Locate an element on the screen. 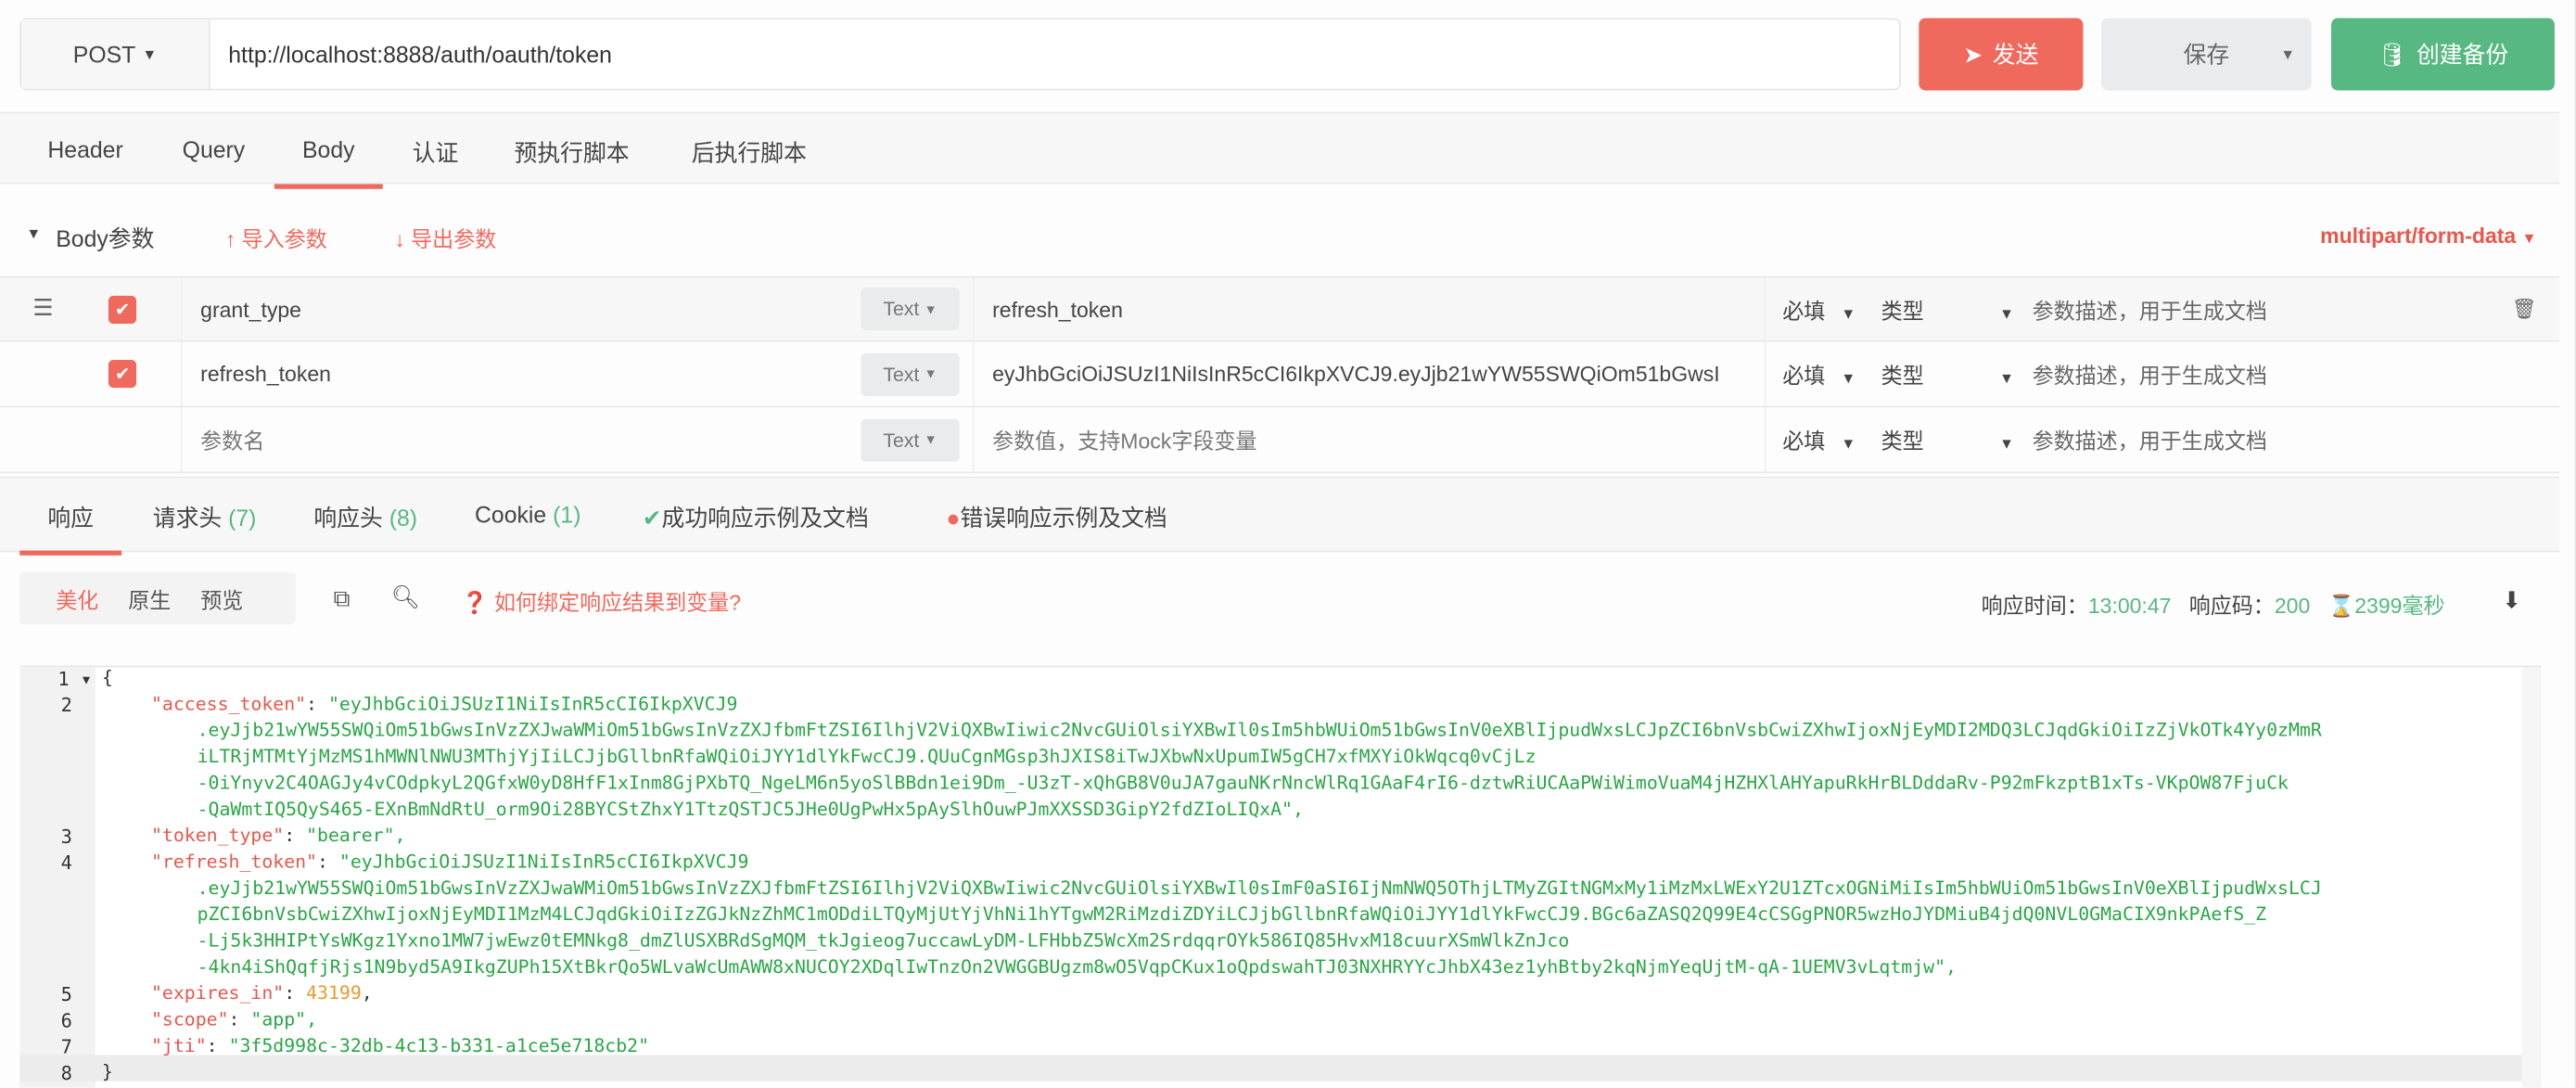 This screenshot has height=1088, width=2576. param-value-input: 参数值，支持Mock字段变量 is located at coordinates (1124, 439).